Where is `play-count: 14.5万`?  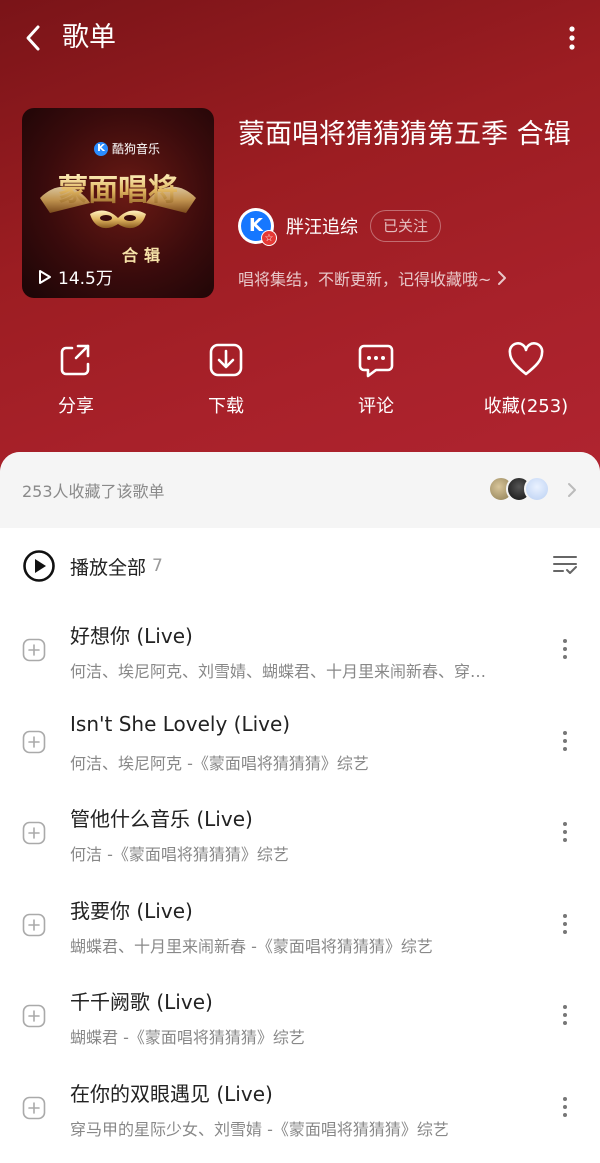 play-count: 14.5万 is located at coordinates (75, 276).